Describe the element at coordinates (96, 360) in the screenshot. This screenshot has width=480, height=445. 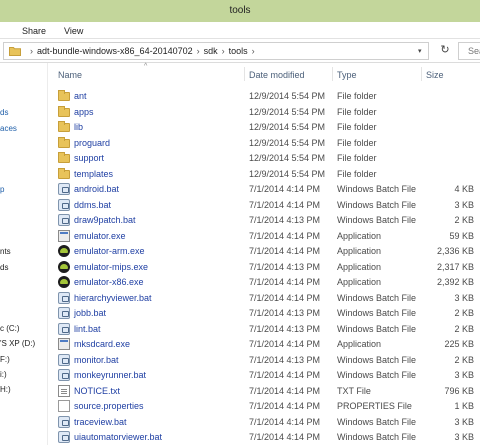
I see `file-name: monitor.bat` at that location.